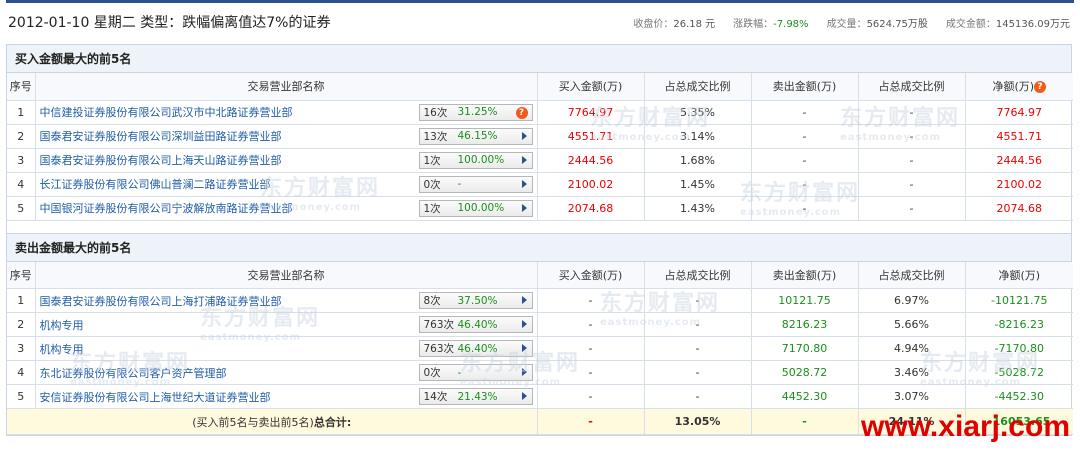 This screenshot has height=452, width=1080. What do you see at coordinates (161, 136) in the screenshot?
I see `branch-link: 国泰君安证券股份有限公司深圳益田路证券营业部` at bounding box center [161, 136].